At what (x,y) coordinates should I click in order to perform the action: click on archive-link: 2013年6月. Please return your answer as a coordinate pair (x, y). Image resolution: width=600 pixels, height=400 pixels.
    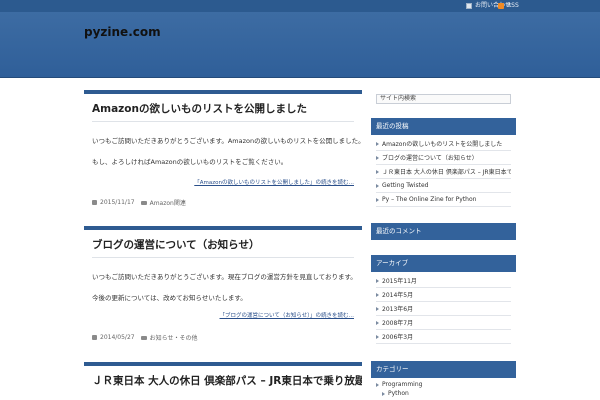
    Looking at the image, I should click on (443, 309).